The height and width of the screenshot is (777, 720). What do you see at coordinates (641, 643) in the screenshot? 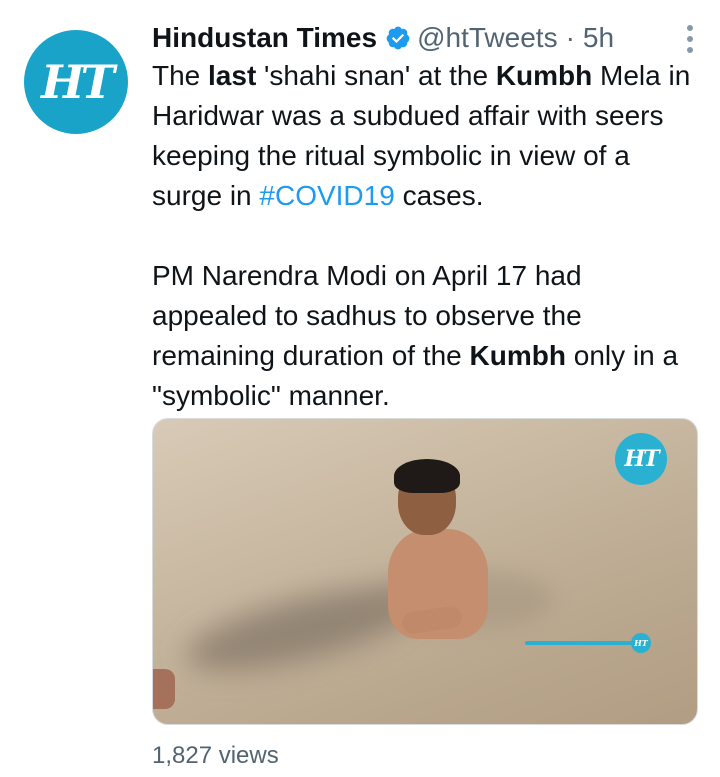
I see `progress-marker-icon: HT` at bounding box center [641, 643].